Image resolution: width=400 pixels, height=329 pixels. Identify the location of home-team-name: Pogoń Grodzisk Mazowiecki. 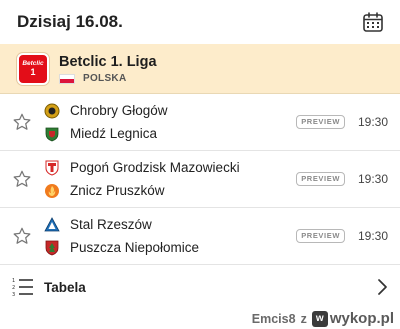
(155, 167).